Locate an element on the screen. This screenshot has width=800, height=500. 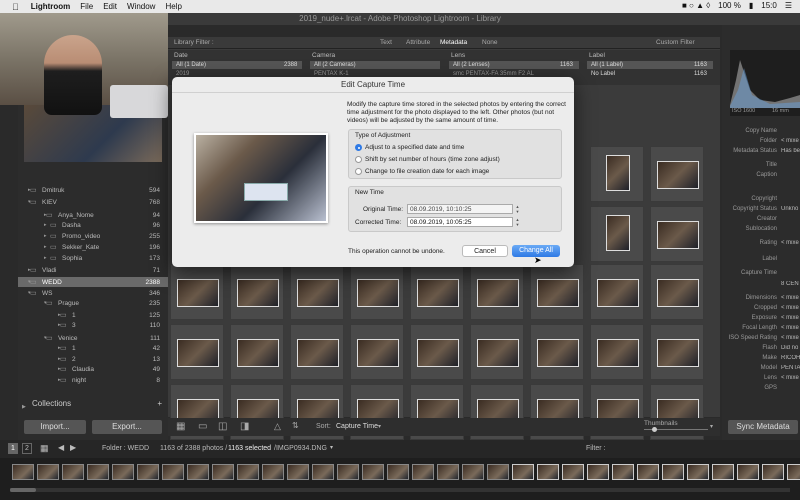
toolbar-menu-icon: ▾ is located at coordinates (711, 426).